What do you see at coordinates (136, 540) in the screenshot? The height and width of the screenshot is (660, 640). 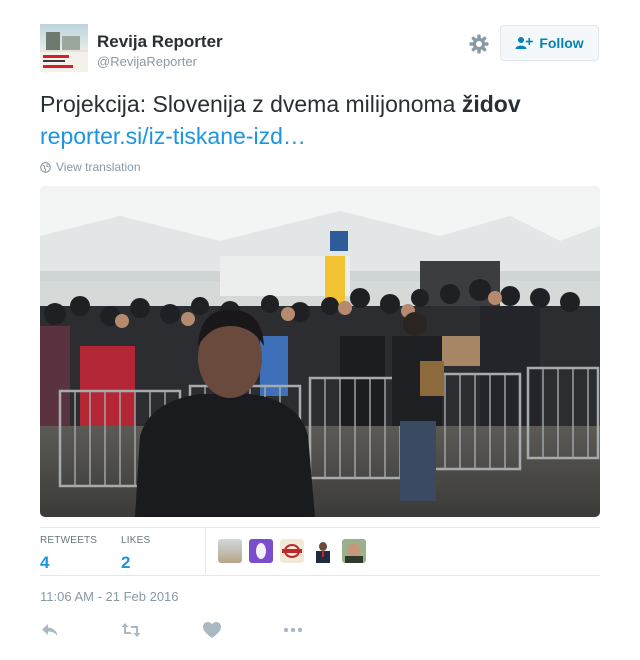 I see `likes-label: LIKES` at bounding box center [136, 540].